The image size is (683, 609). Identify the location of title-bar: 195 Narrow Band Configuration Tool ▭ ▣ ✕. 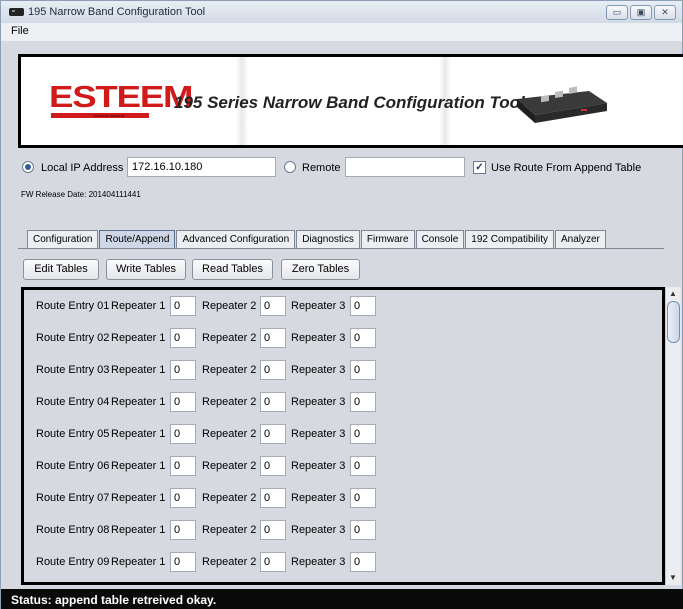
(341, 12).